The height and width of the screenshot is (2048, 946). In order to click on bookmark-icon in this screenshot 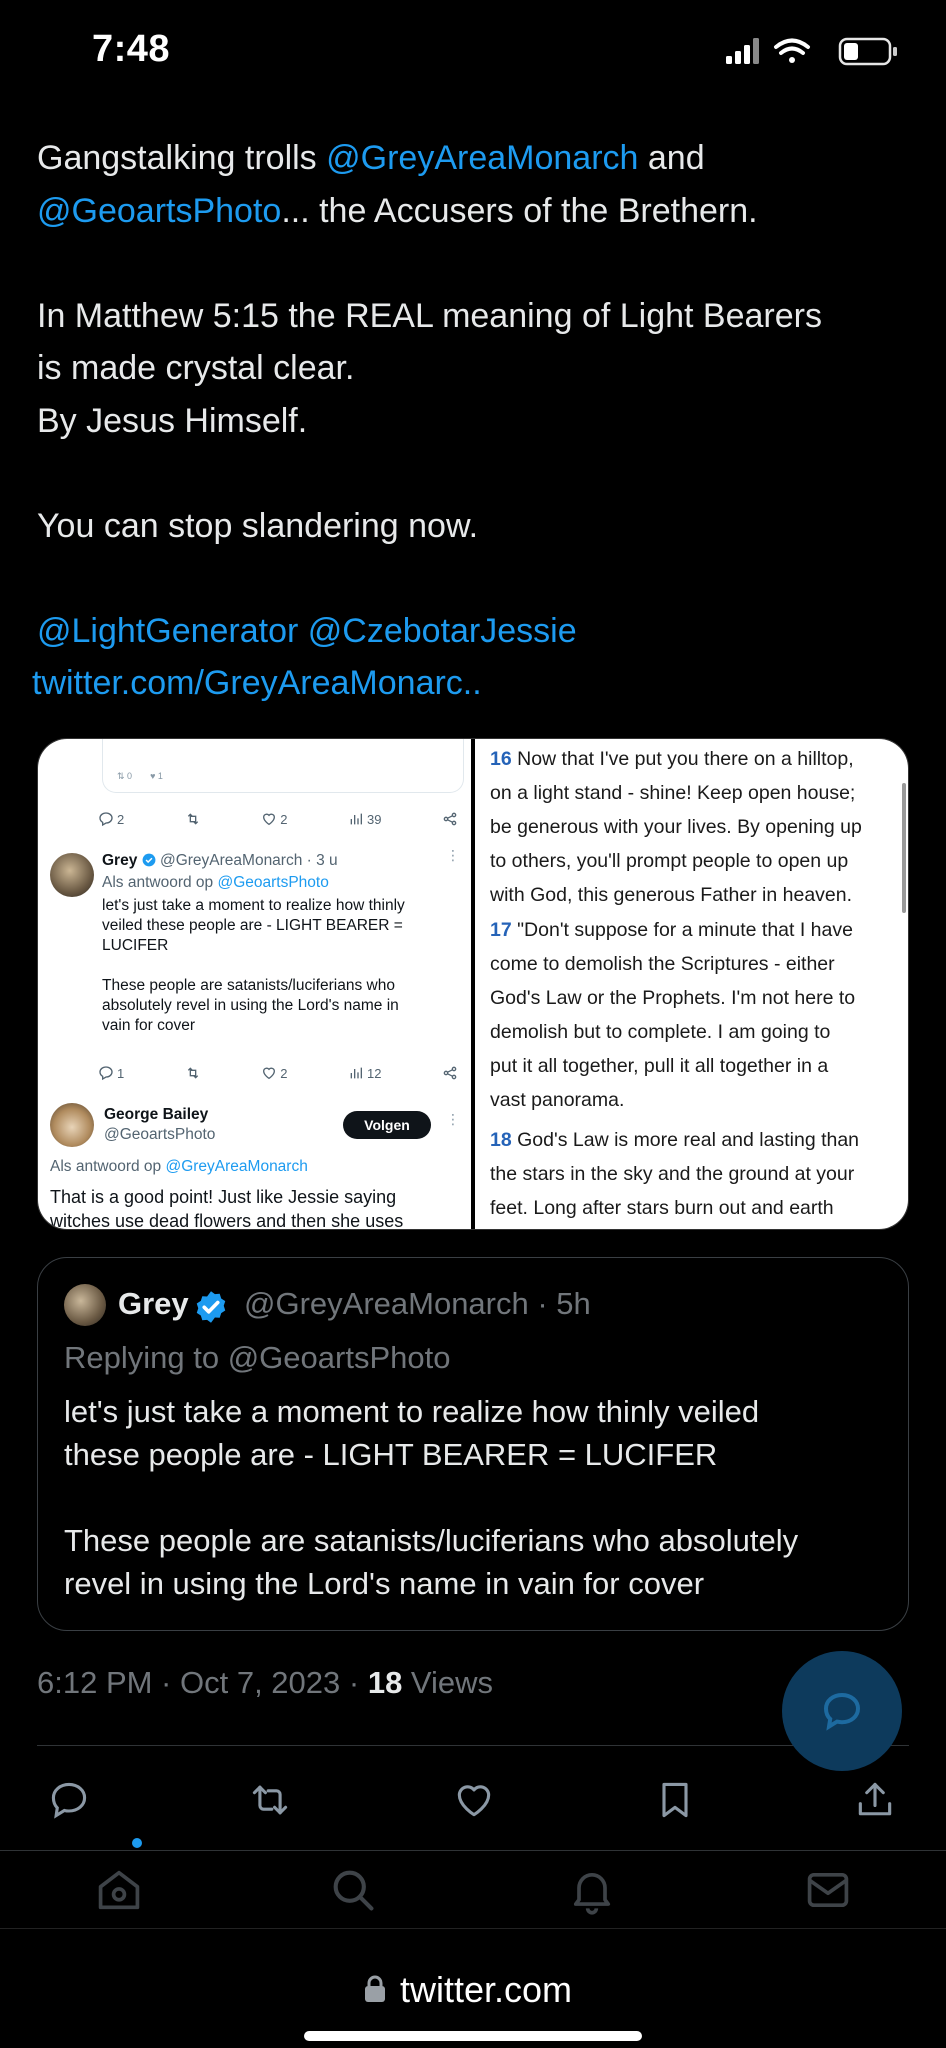, I will do `click(675, 1800)`.